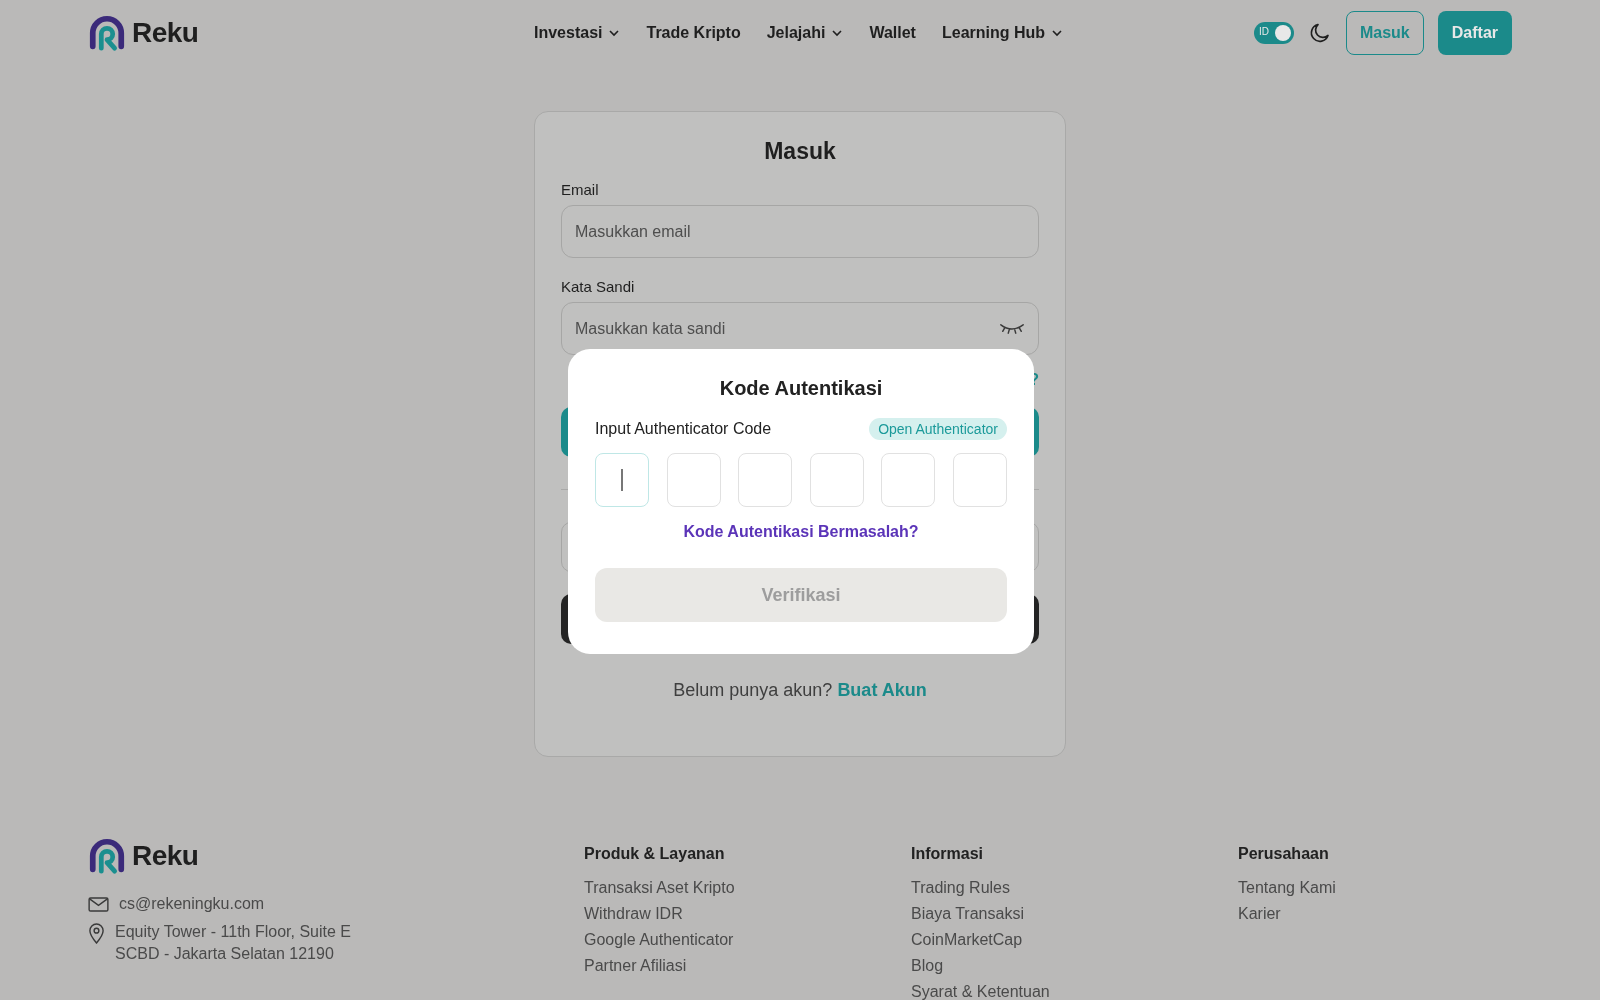 The height and width of the screenshot is (1000, 1600). I want to click on language-toggle: ID, so click(1273, 33).